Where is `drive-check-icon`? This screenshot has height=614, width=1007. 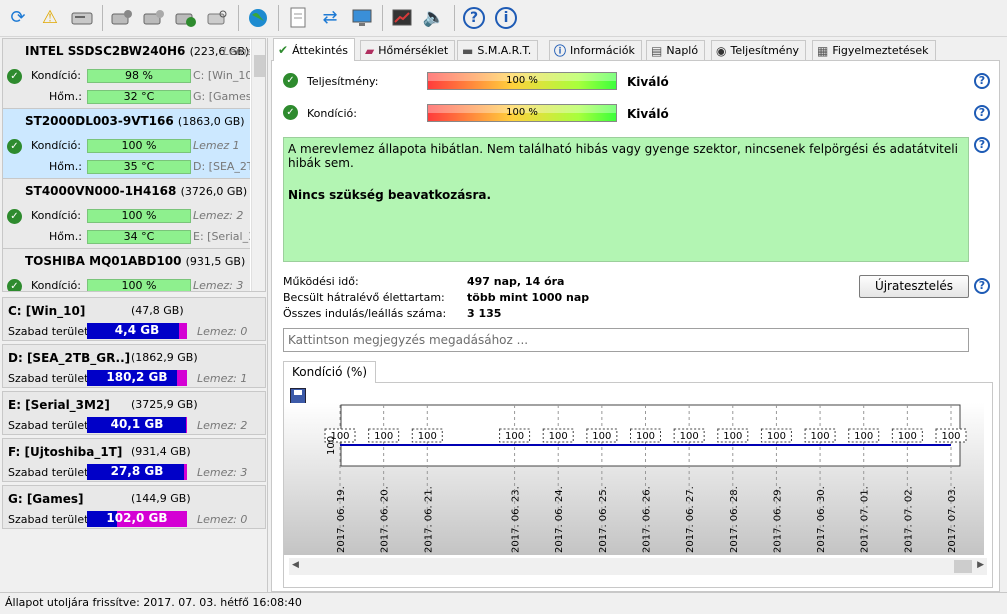
drive-check-icon is located at coordinates (186, 18).